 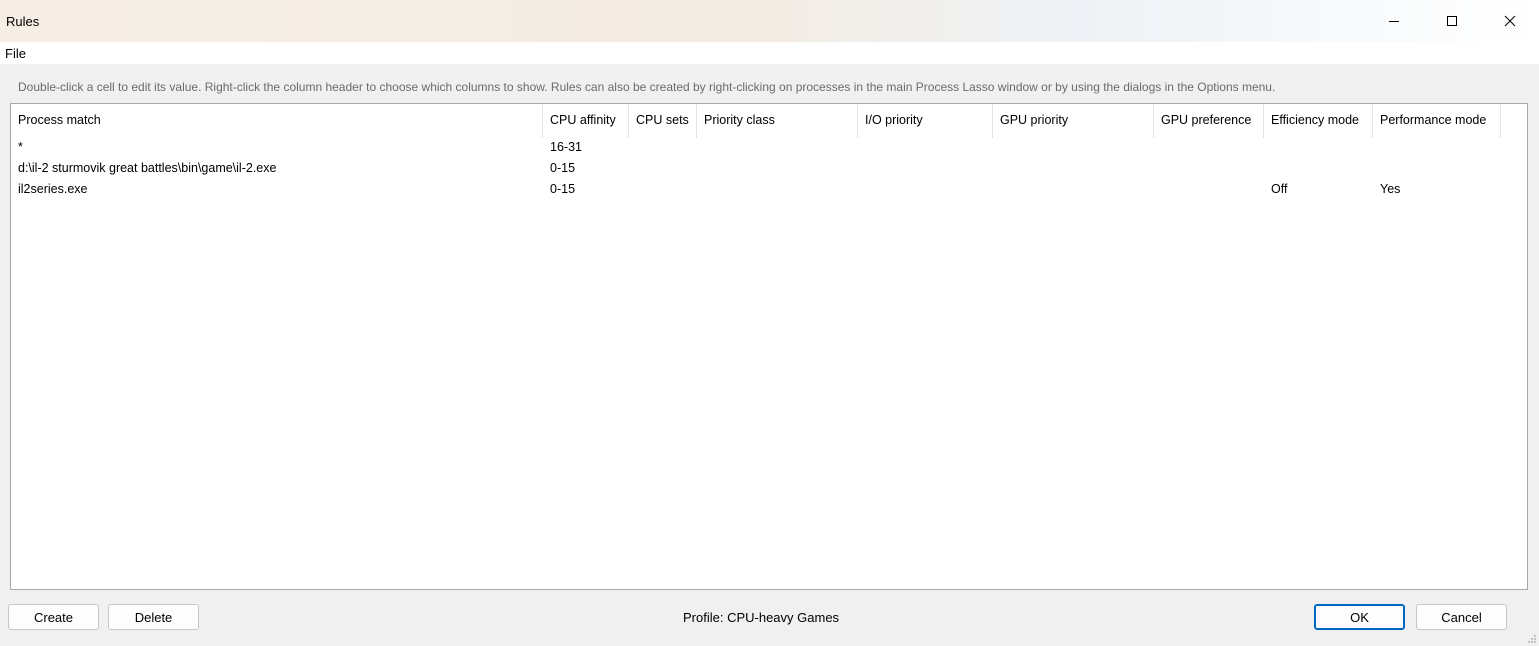 I want to click on table-row: * 16-31, so click(x=756, y=147).